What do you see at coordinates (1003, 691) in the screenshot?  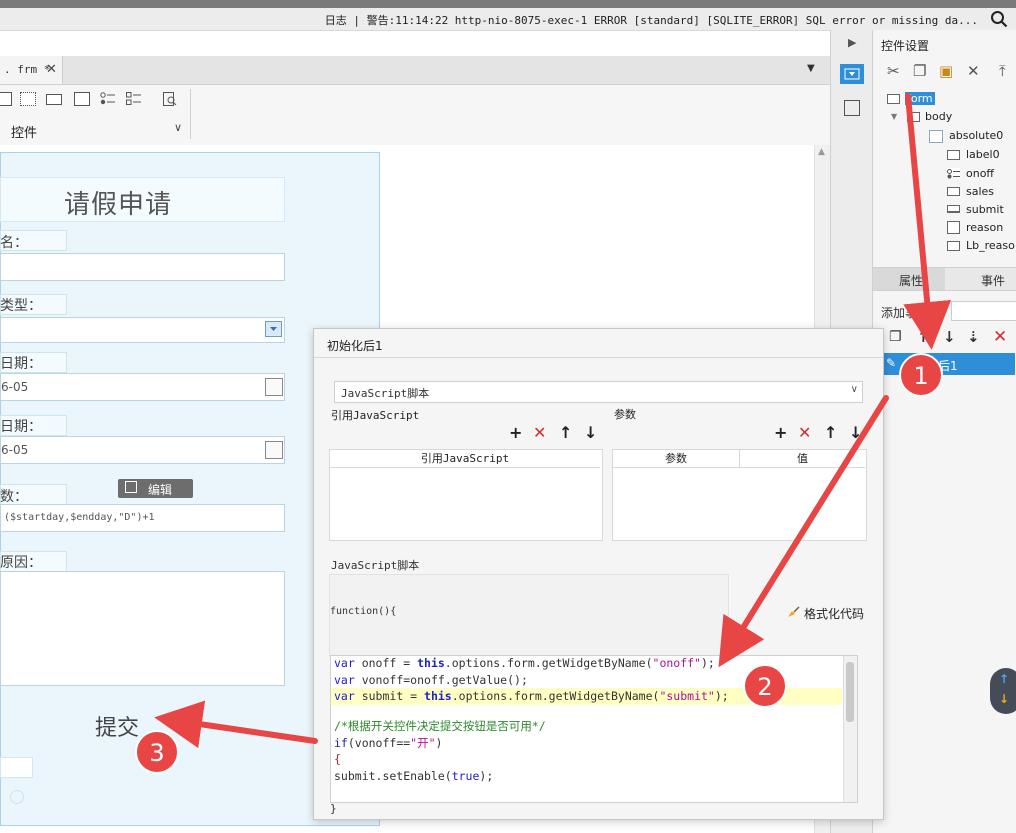 I see `scroll-nav-button: ↑ ↓` at bounding box center [1003, 691].